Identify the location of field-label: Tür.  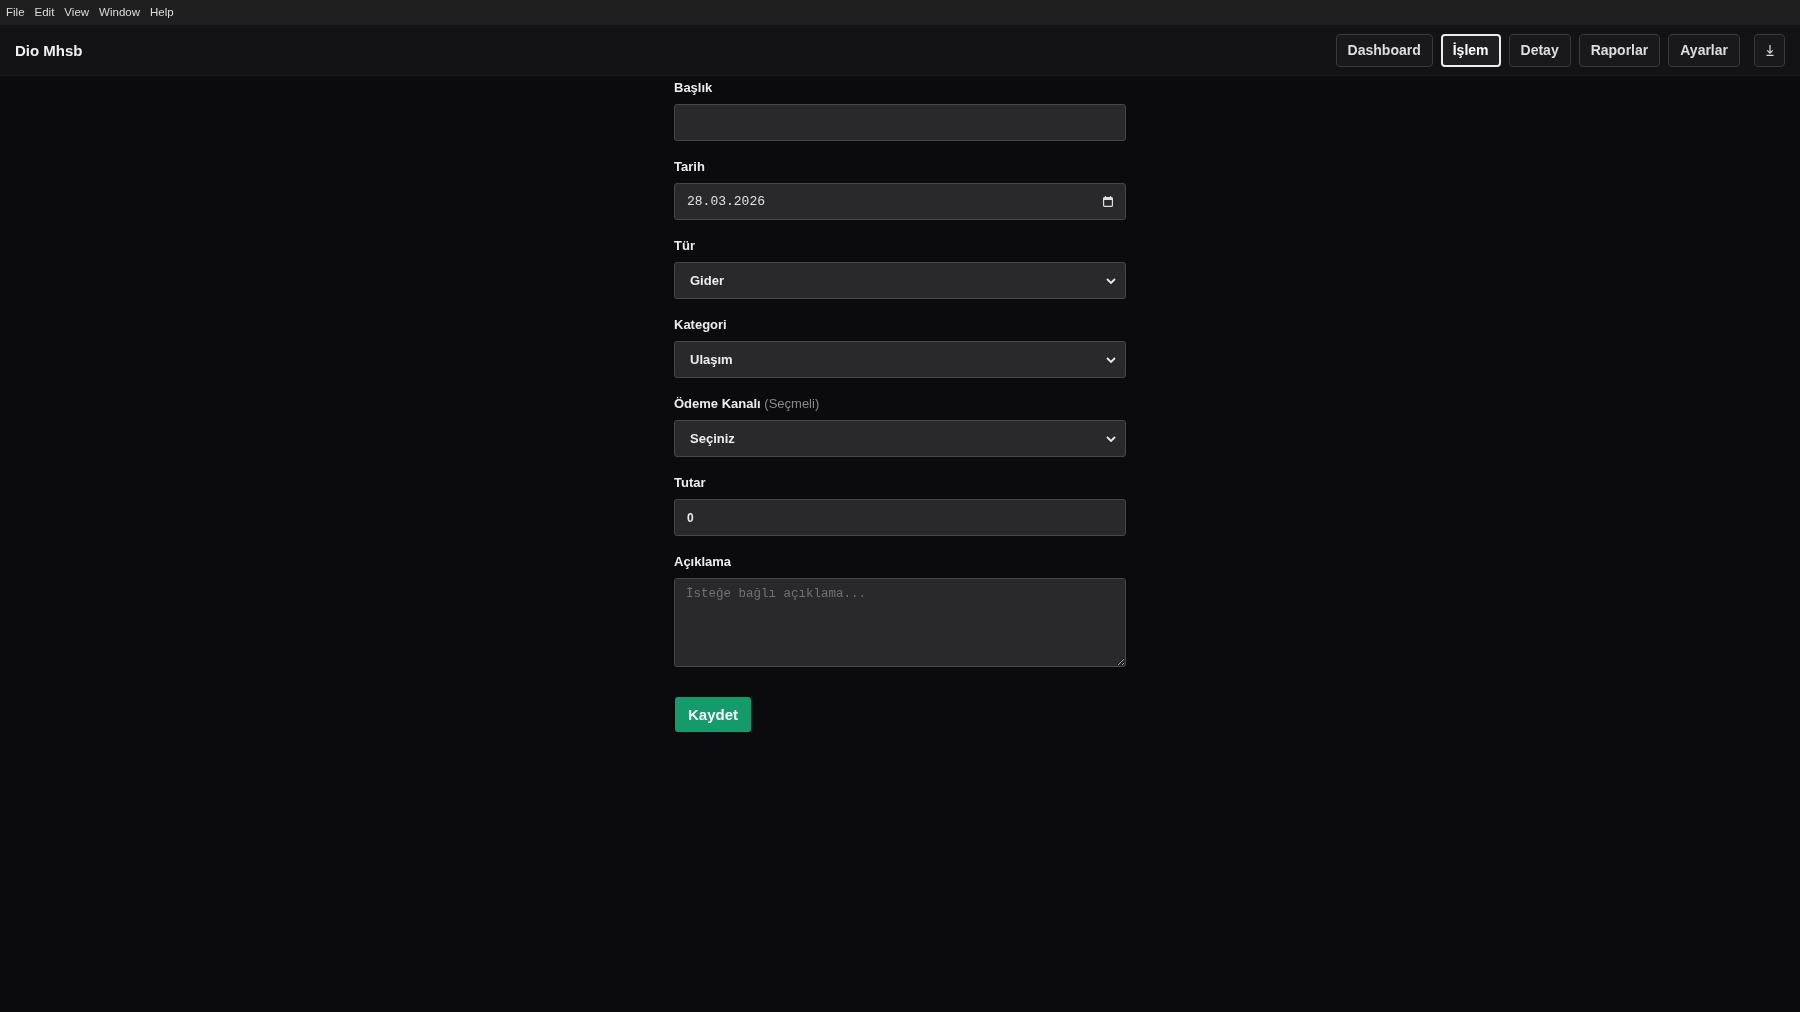
(684, 246).